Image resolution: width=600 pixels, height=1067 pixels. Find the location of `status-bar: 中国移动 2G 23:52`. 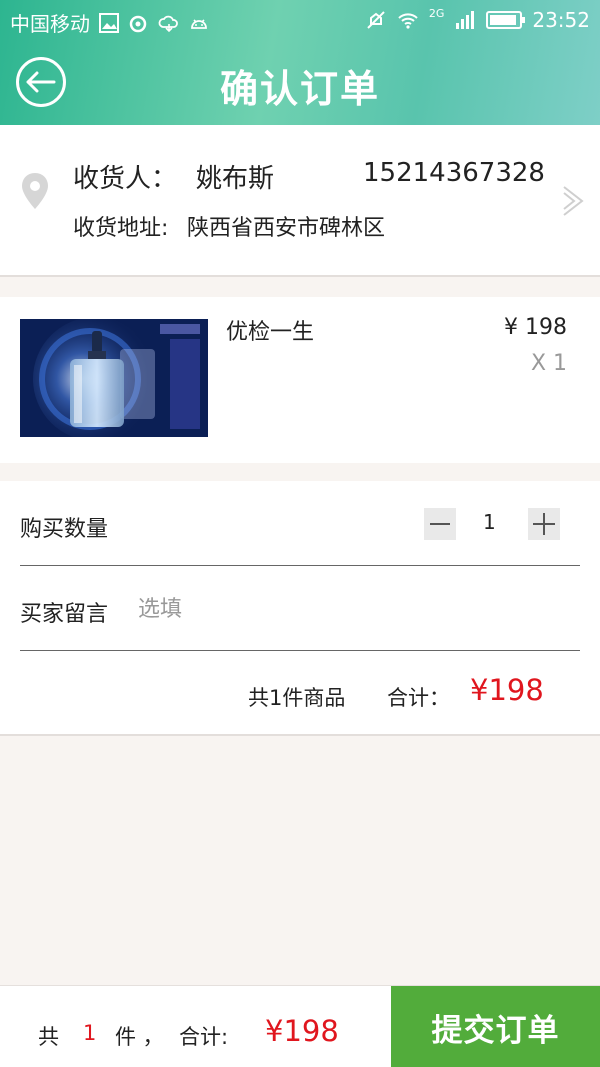

status-bar: 中国移动 2G 23:52 is located at coordinates (300, 20).